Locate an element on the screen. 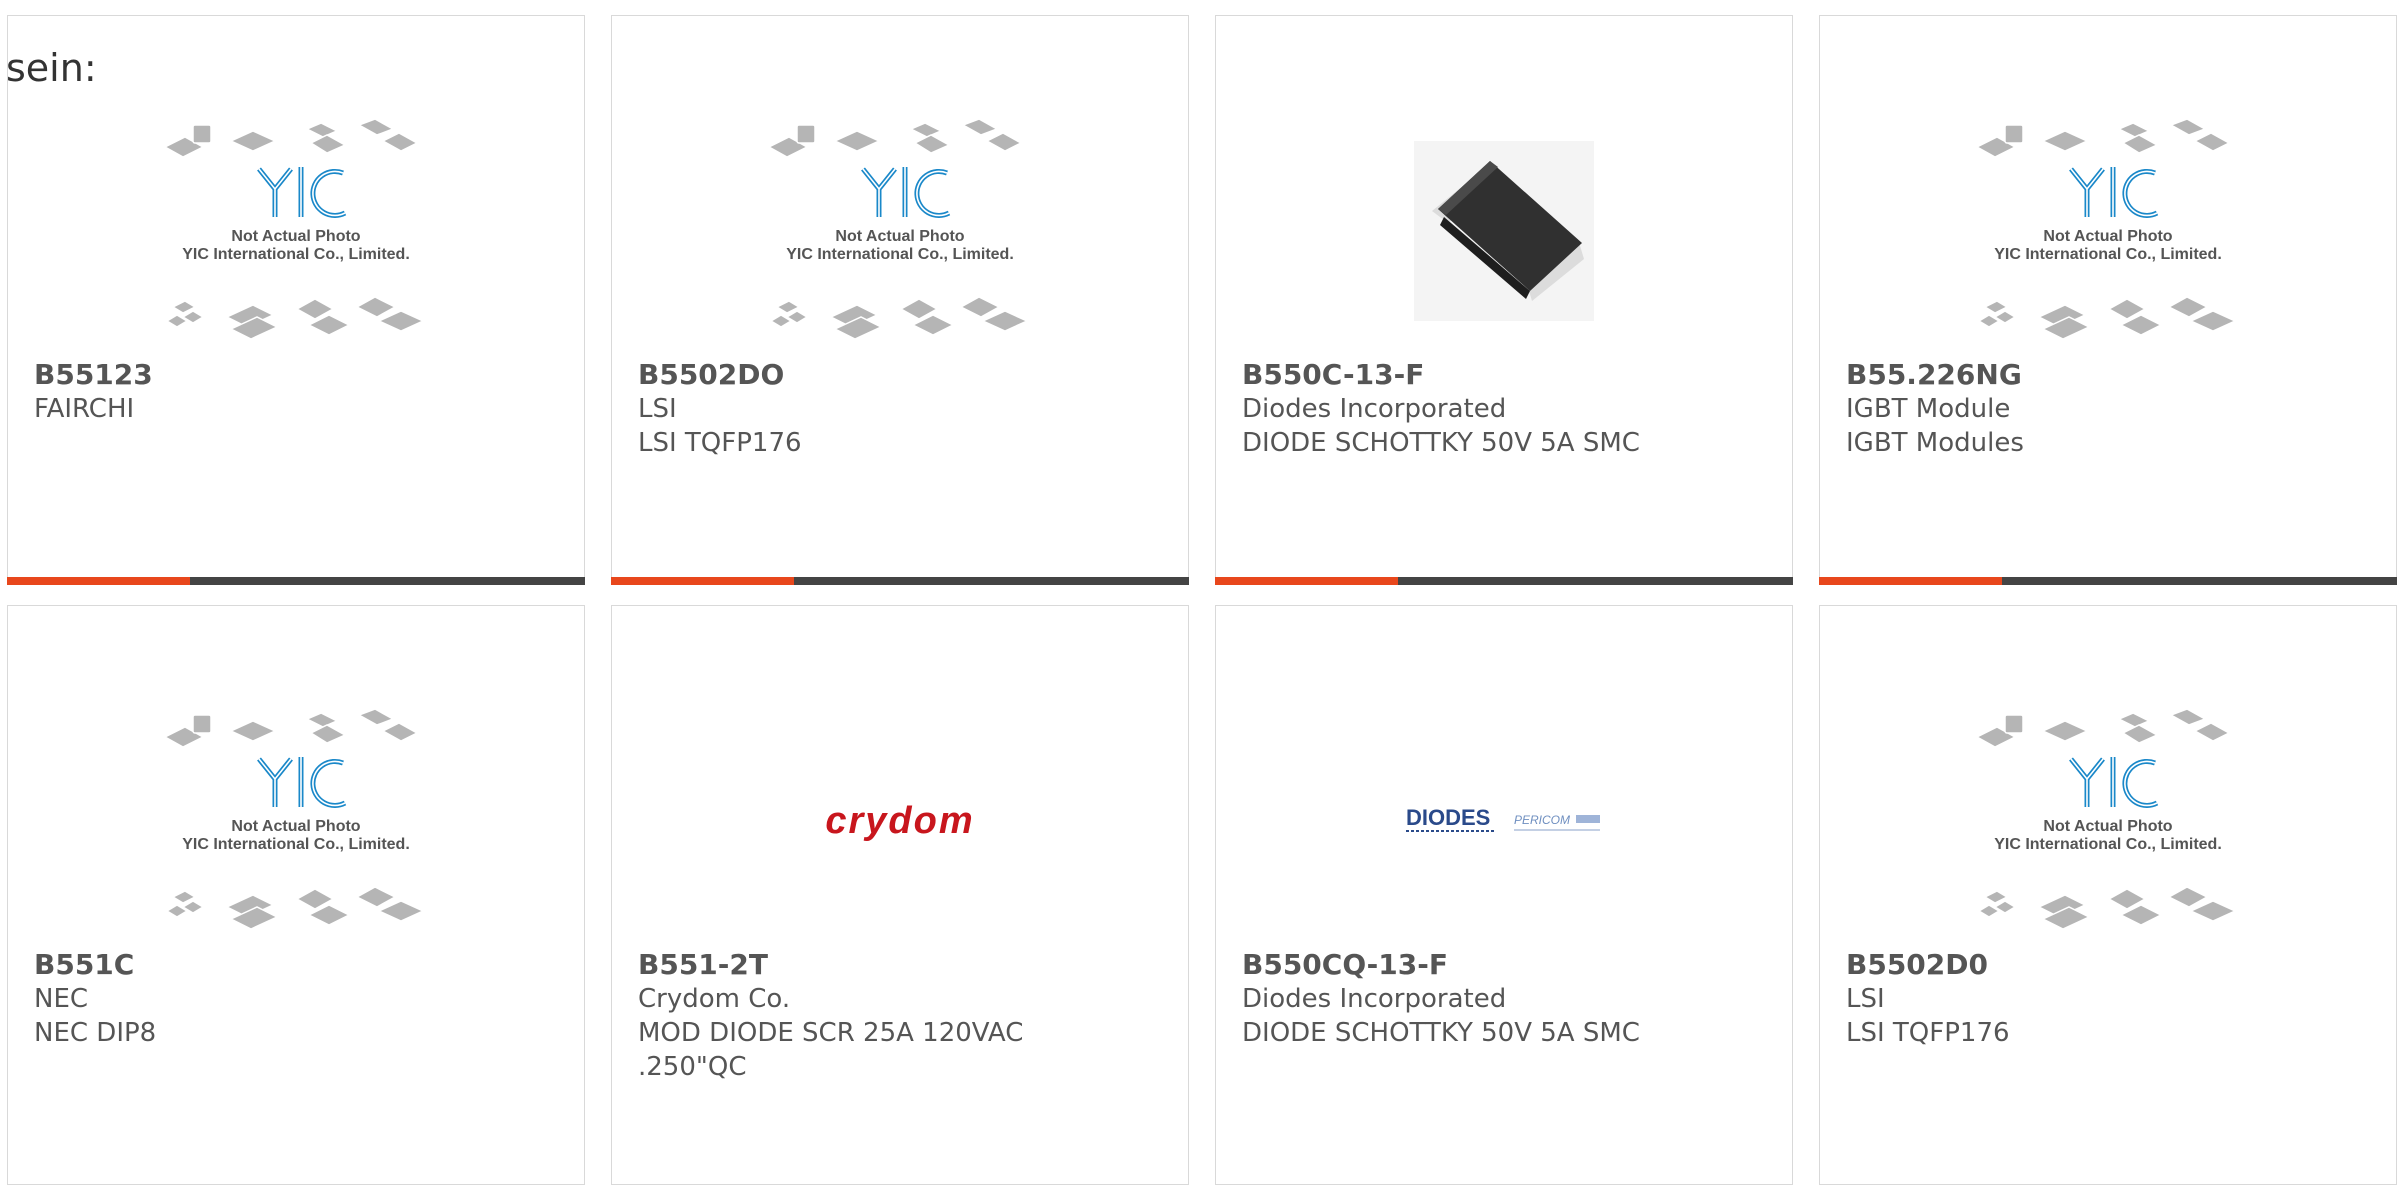 The image size is (2400, 1185). diodes-logo-text: DIODES is located at coordinates (1448, 817).